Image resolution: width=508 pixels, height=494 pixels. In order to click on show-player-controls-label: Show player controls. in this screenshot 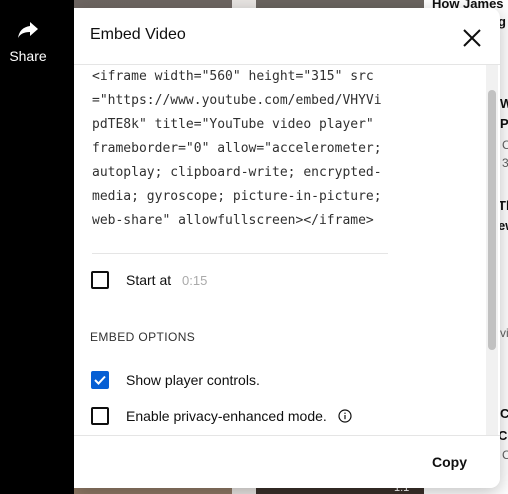, I will do `click(193, 380)`.